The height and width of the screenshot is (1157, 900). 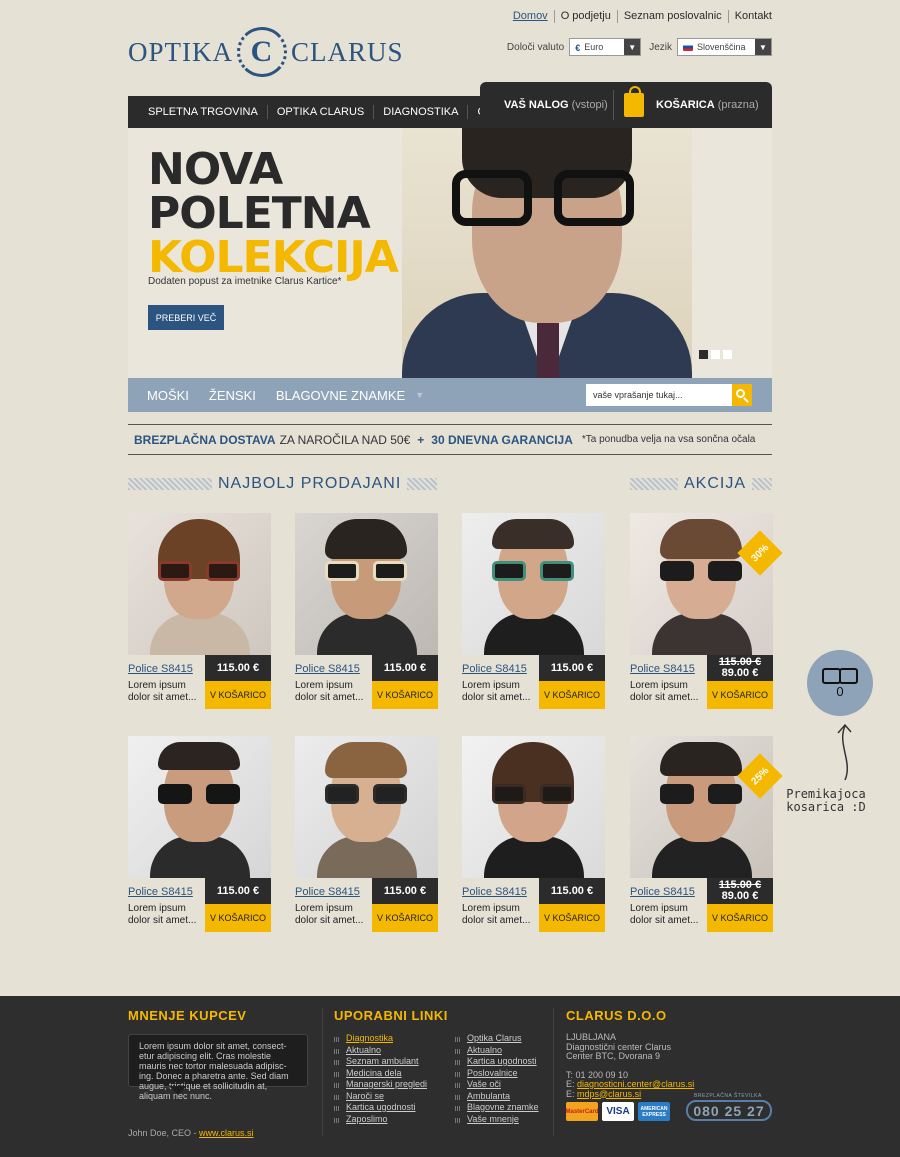 I want to click on quote-author-name: John Doe, CEO -, so click(x=164, y=1133).